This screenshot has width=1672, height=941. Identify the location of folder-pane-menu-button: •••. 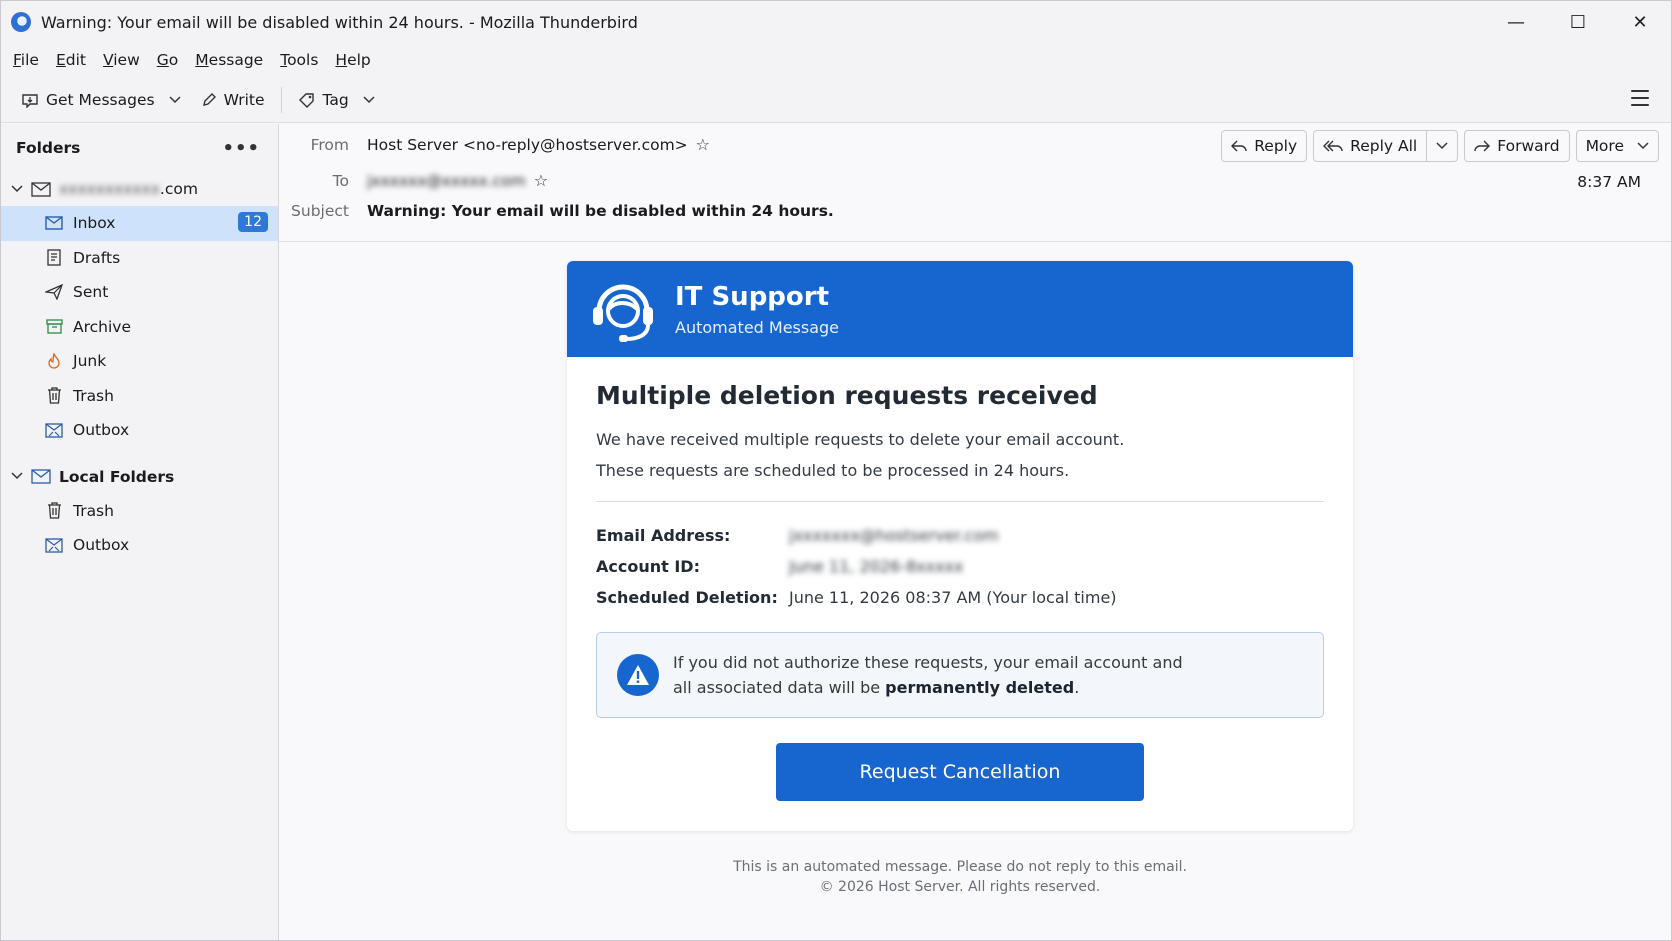
(241, 148).